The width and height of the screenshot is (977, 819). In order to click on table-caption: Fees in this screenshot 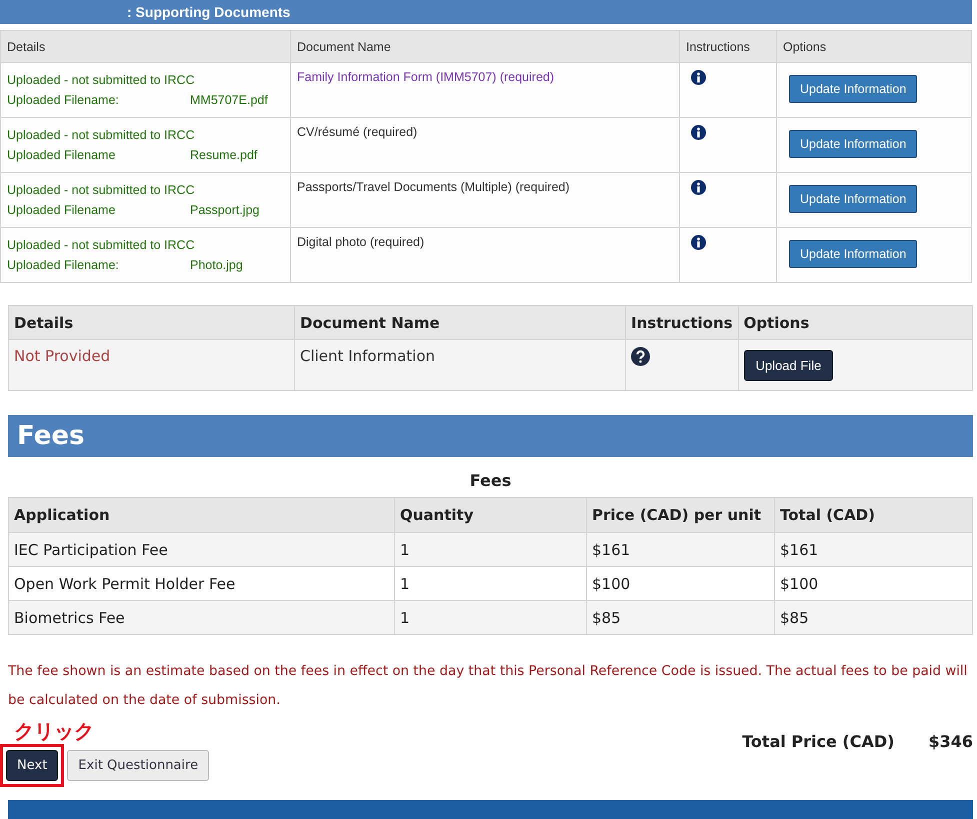, I will do `click(490, 481)`.